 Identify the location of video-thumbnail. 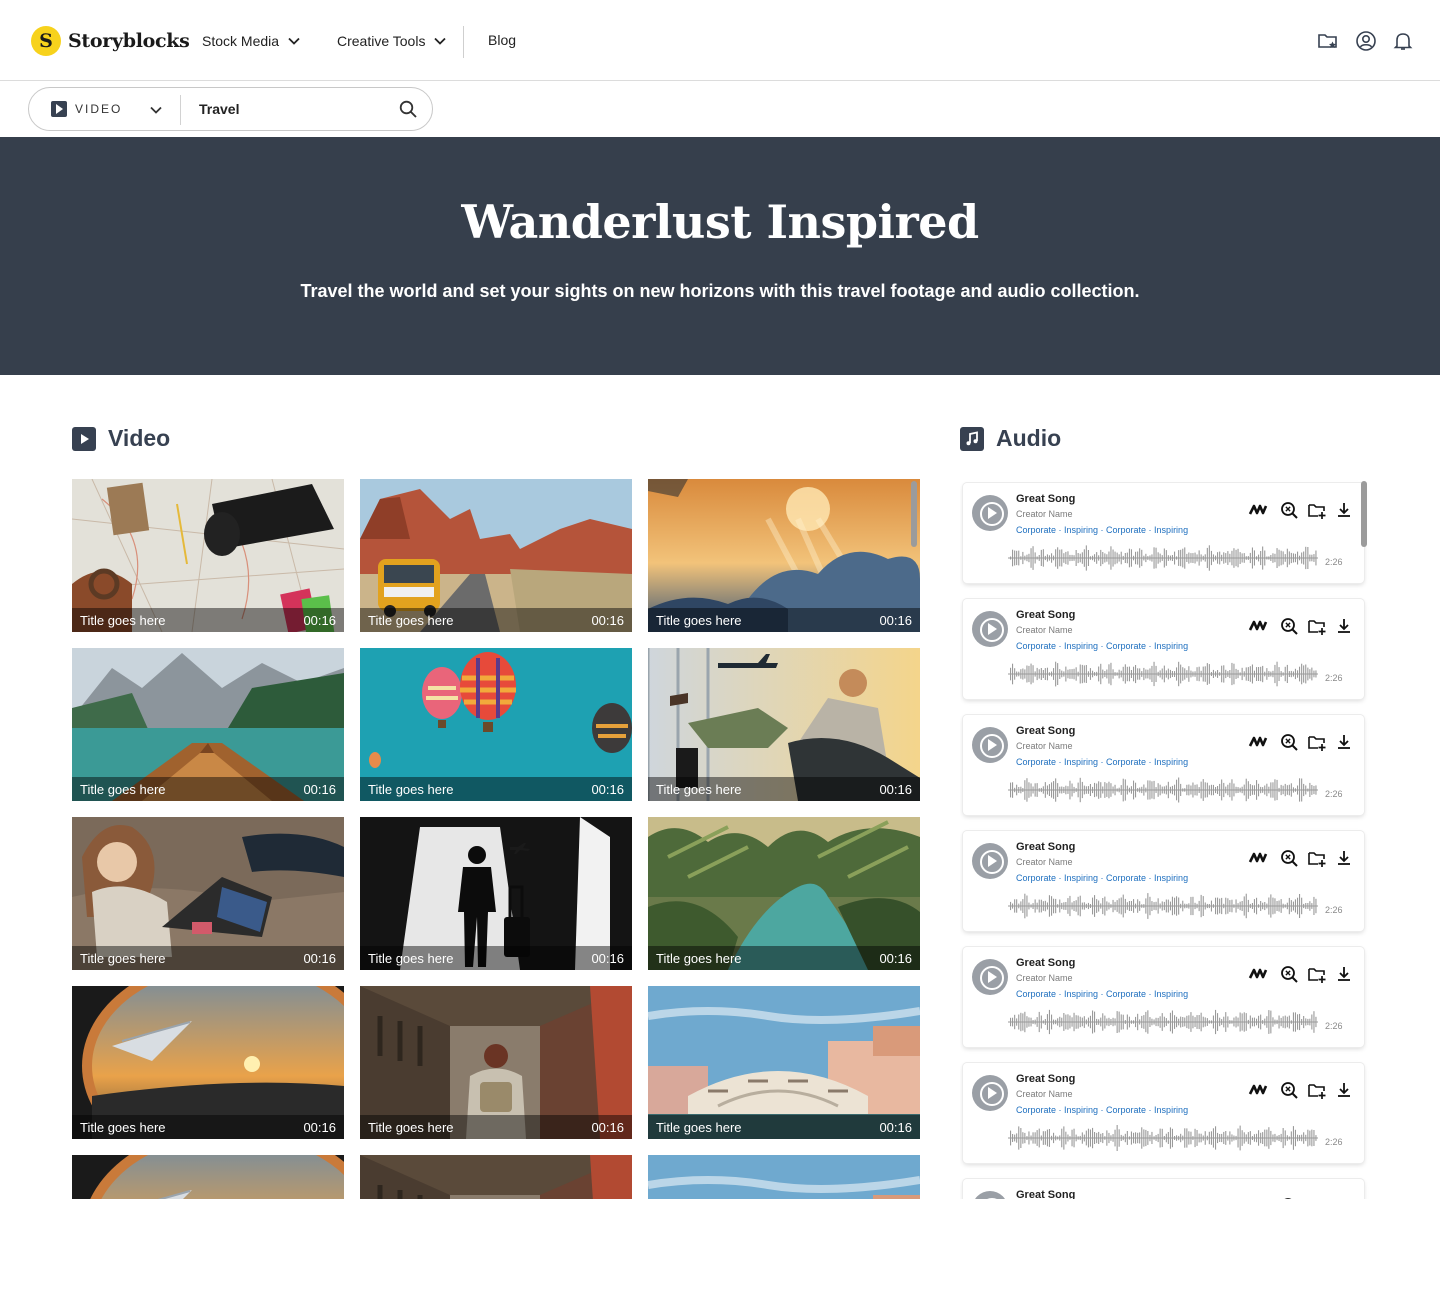
(784, 1177).